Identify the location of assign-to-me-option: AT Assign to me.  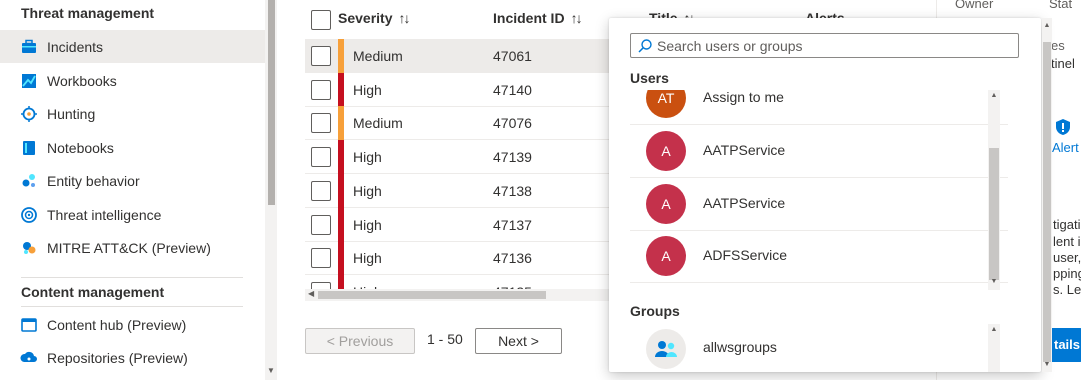
(819, 107).